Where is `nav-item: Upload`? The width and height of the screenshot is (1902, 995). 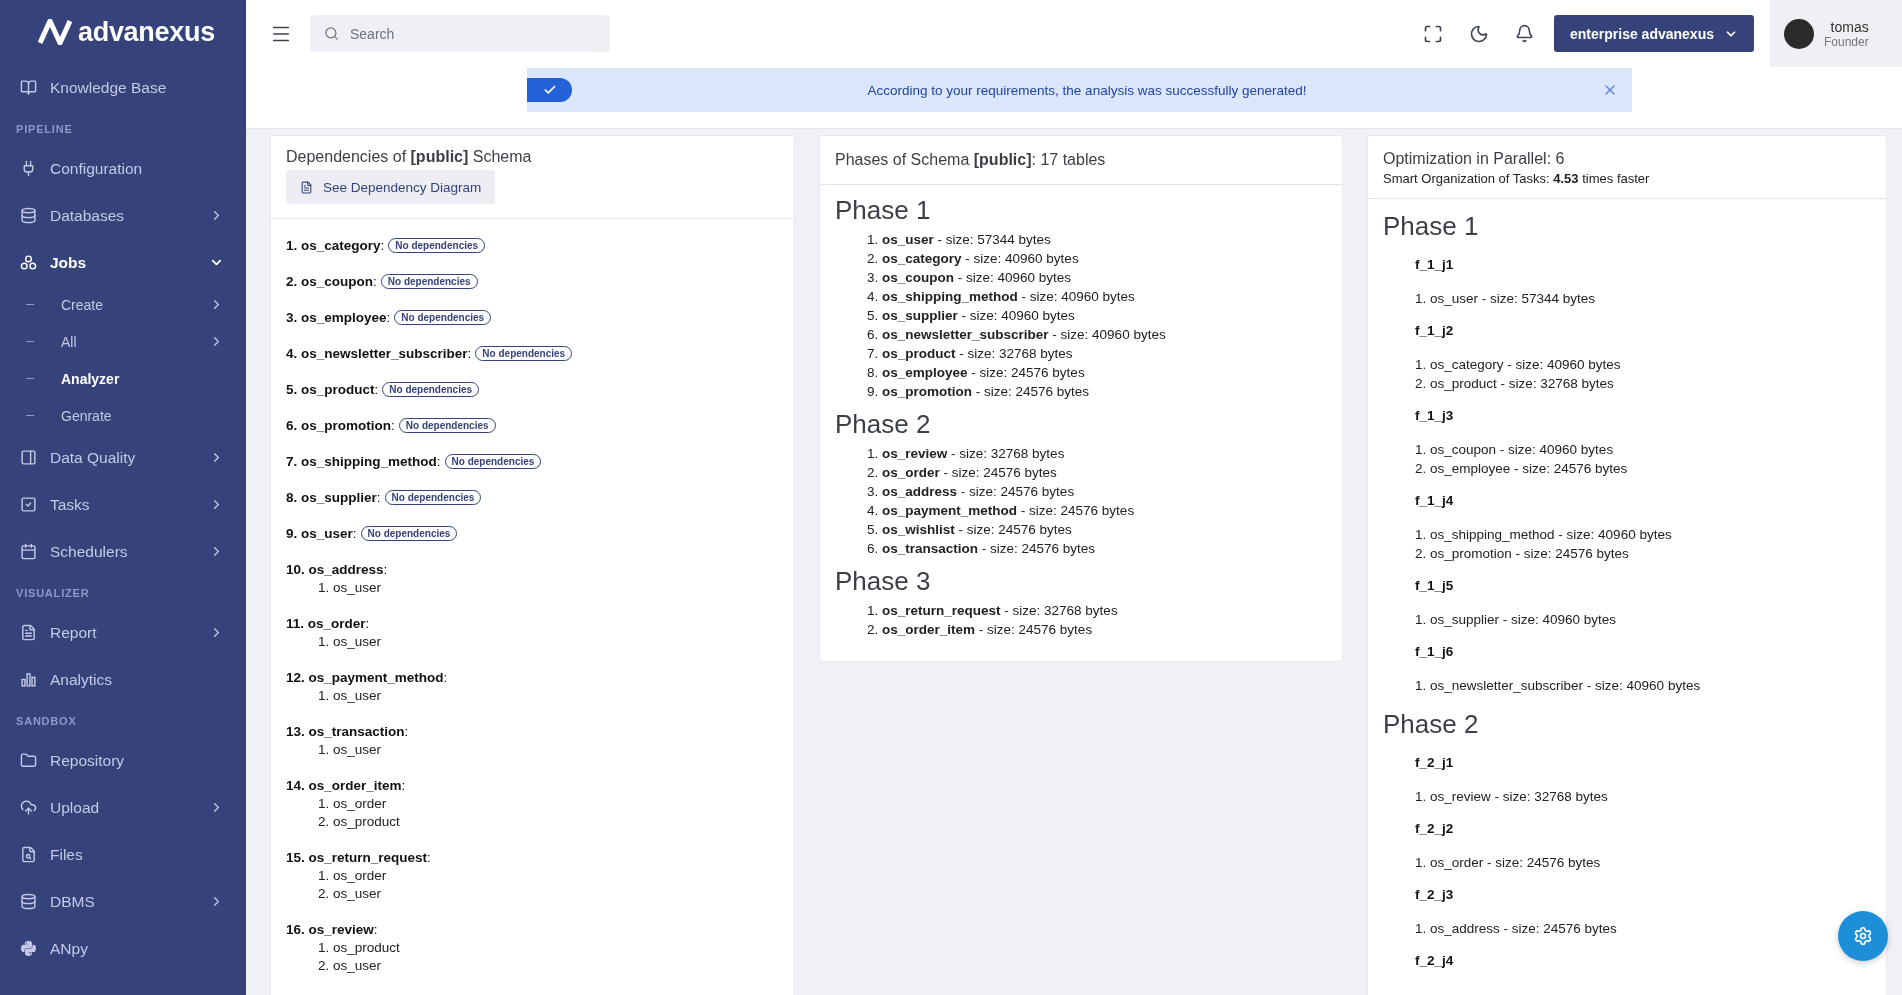 nav-item: Upload is located at coordinates (123, 807).